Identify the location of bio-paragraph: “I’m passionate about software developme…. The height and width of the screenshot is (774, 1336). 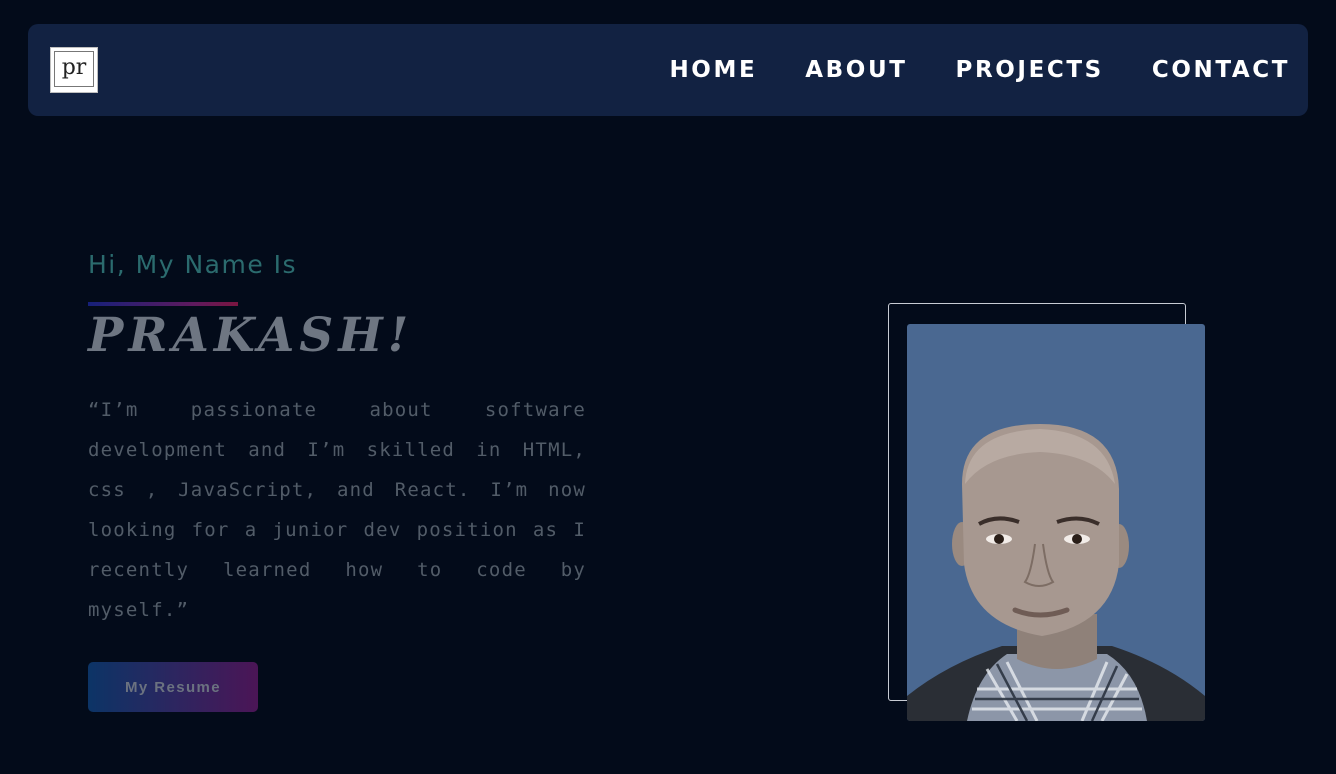
(337, 510).